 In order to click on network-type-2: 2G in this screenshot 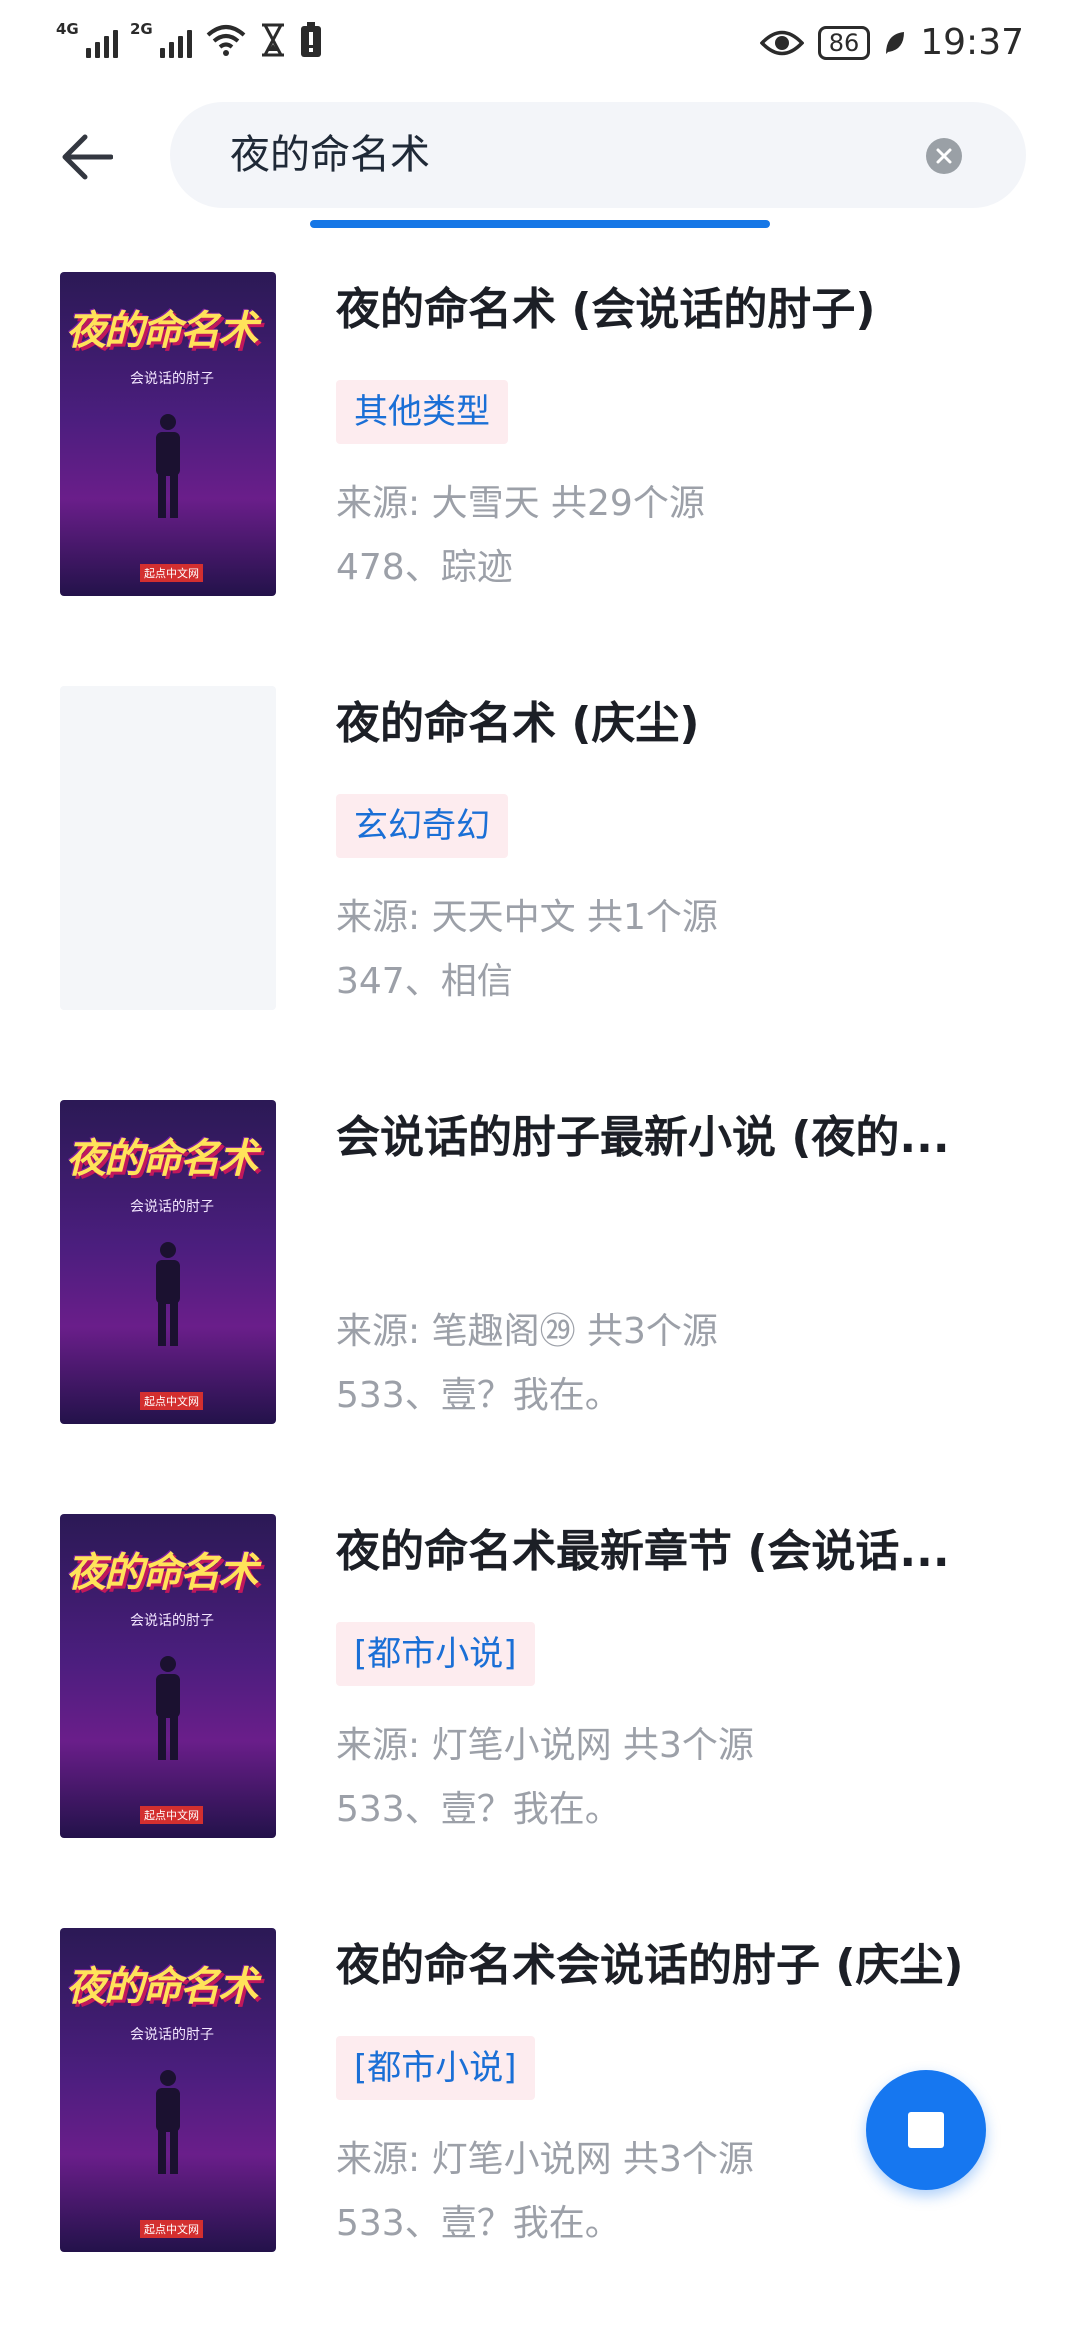, I will do `click(141, 29)`.